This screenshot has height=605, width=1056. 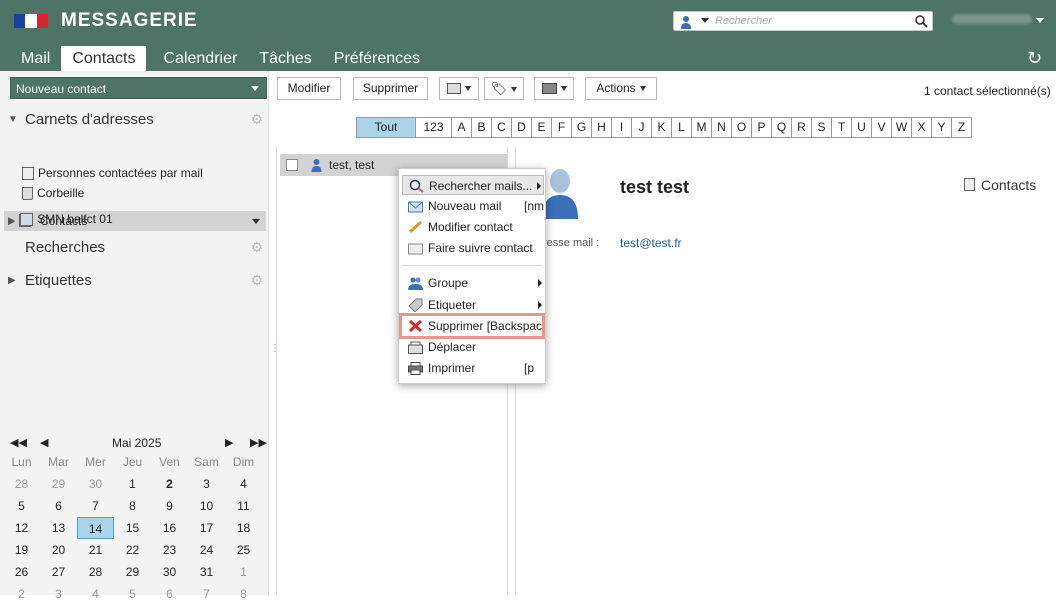 I want to click on calendar-day: 30, so click(x=169, y=572).